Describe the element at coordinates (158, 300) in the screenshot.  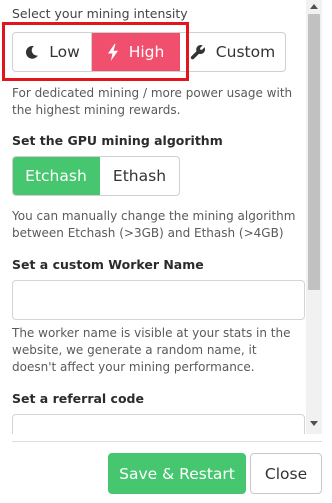
I see `worker-name-input` at that location.